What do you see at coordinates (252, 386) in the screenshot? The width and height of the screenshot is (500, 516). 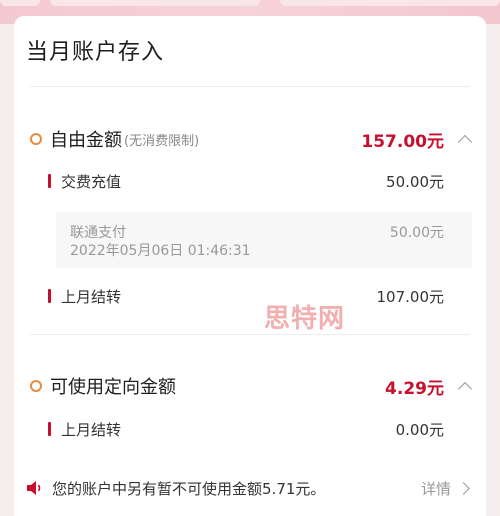 I see `directed-amount-header: 可使用定向金额 4.29元` at bounding box center [252, 386].